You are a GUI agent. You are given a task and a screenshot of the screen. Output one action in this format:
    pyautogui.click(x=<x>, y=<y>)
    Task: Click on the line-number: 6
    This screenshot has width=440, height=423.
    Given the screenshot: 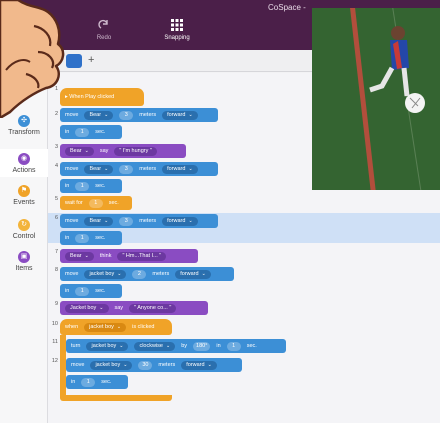 What is the action you would take?
    pyautogui.click(x=56, y=218)
    